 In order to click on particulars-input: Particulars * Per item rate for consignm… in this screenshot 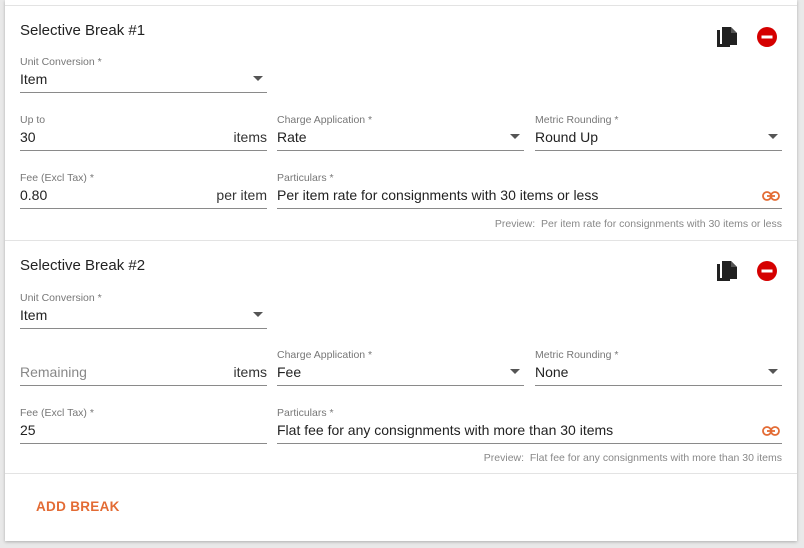, I will do `click(529, 190)`.